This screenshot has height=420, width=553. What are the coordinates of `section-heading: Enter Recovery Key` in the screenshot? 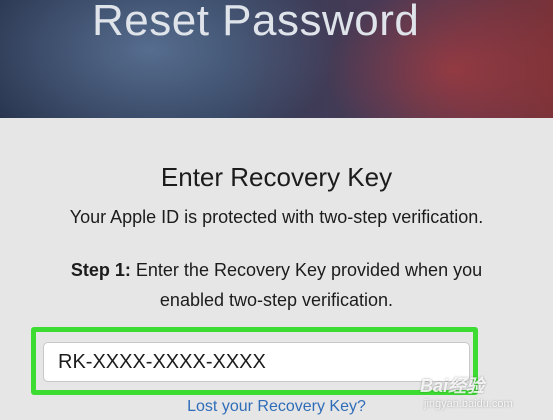 It's located at (276, 177).